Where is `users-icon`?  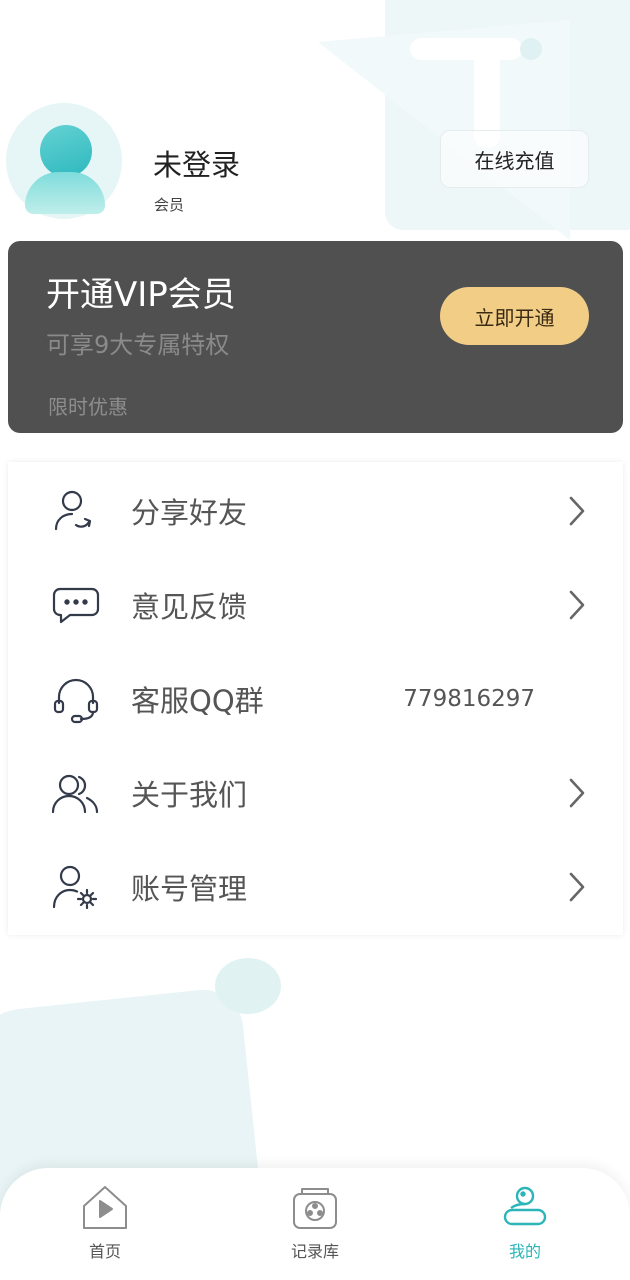
users-icon is located at coordinates (76, 793).